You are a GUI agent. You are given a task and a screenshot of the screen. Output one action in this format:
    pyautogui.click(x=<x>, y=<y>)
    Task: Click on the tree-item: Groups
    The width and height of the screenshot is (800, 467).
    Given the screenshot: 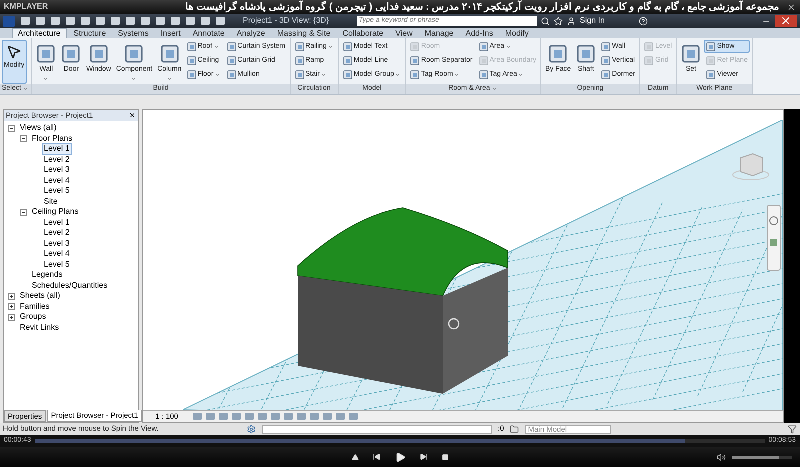 What is the action you would take?
    pyautogui.click(x=33, y=317)
    